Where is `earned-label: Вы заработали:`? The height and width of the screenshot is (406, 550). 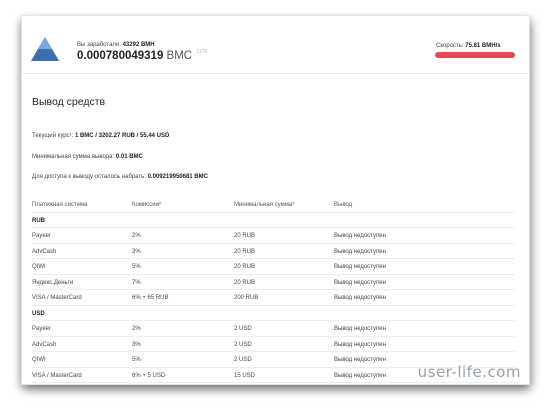 earned-label: Вы заработали: is located at coordinates (99, 45).